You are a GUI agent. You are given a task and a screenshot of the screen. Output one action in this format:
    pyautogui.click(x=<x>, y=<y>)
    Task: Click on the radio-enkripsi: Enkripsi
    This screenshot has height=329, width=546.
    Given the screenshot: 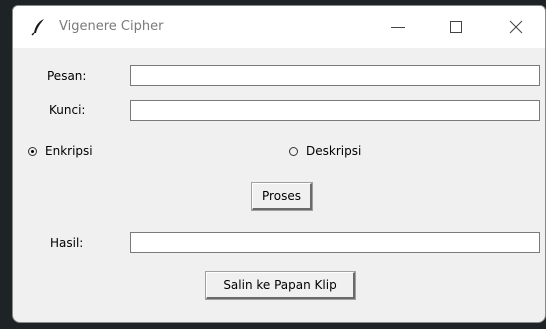 What is the action you would take?
    pyautogui.click(x=60, y=151)
    